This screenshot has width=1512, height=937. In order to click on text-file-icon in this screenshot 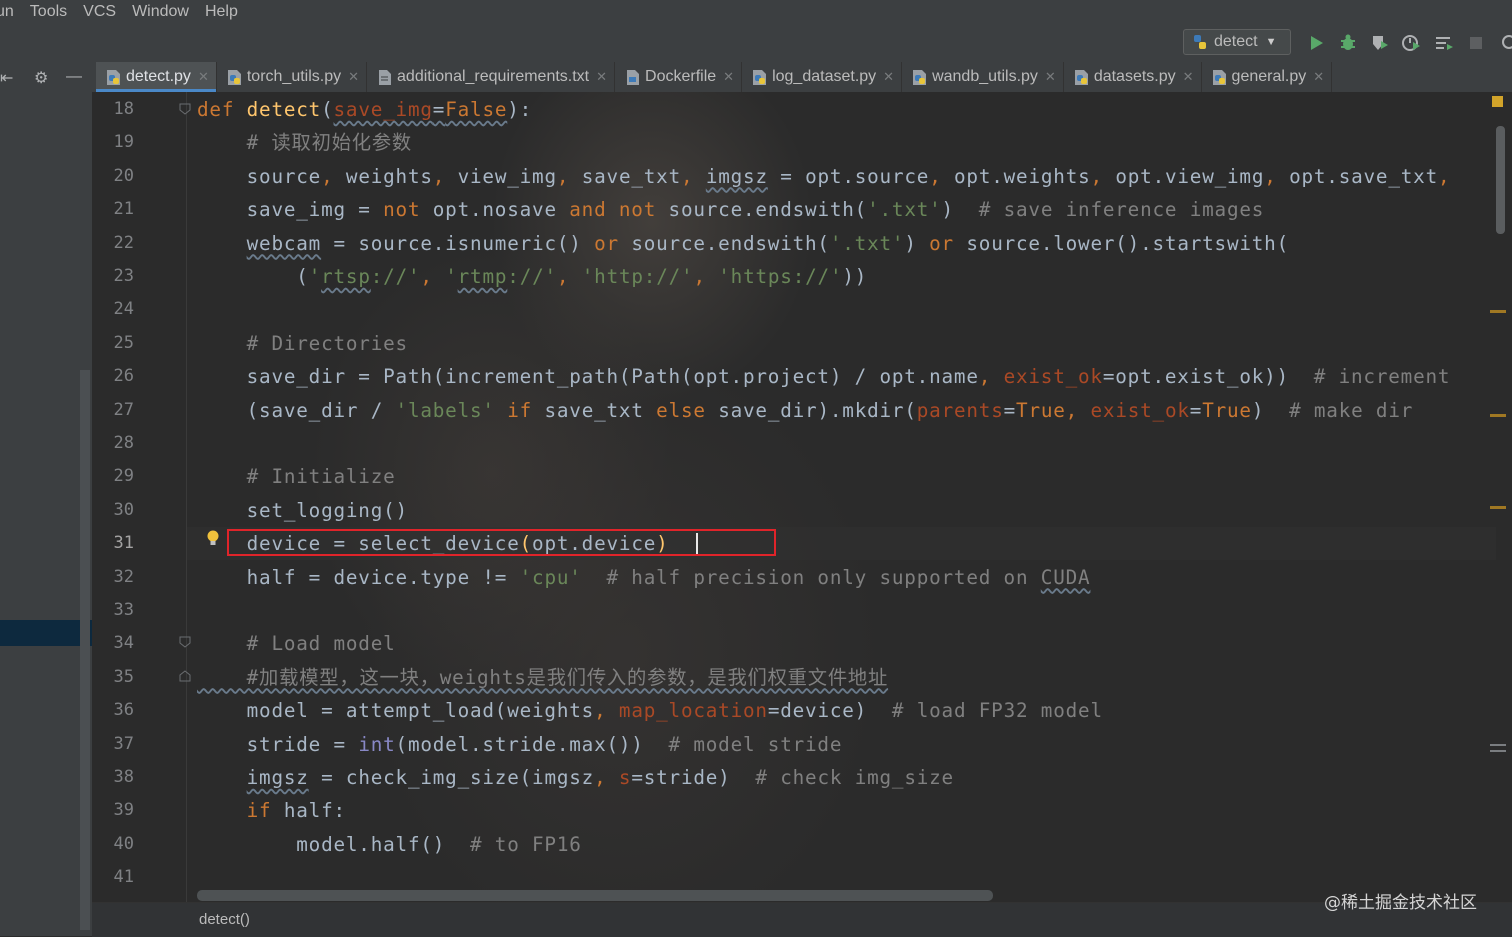, I will do `click(385, 77)`.